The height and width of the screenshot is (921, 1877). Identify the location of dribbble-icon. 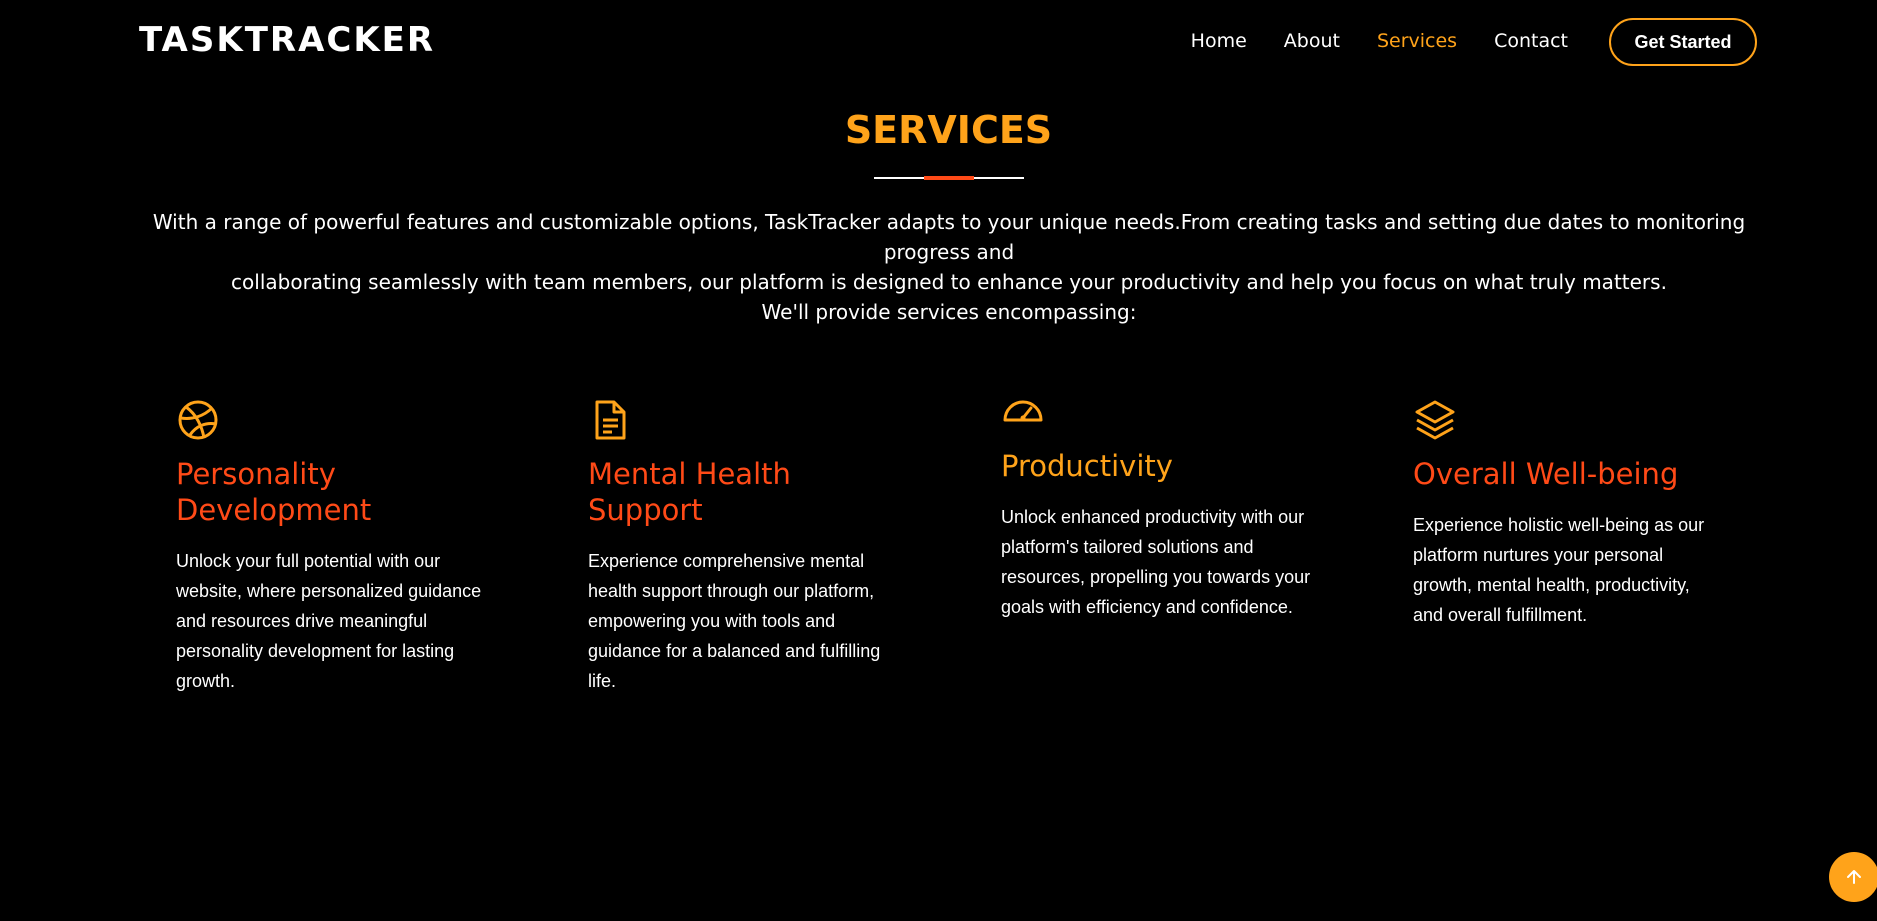
(198, 420).